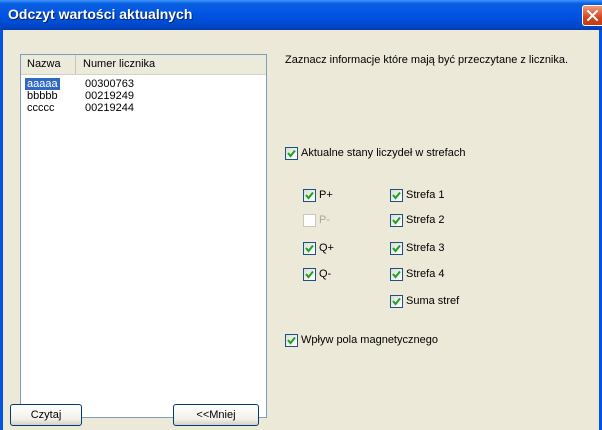 The width and height of the screenshot is (602, 430). Describe the element at coordinates (46, 415) in the screenshot. I see `read-button: Czytaj` at that location.